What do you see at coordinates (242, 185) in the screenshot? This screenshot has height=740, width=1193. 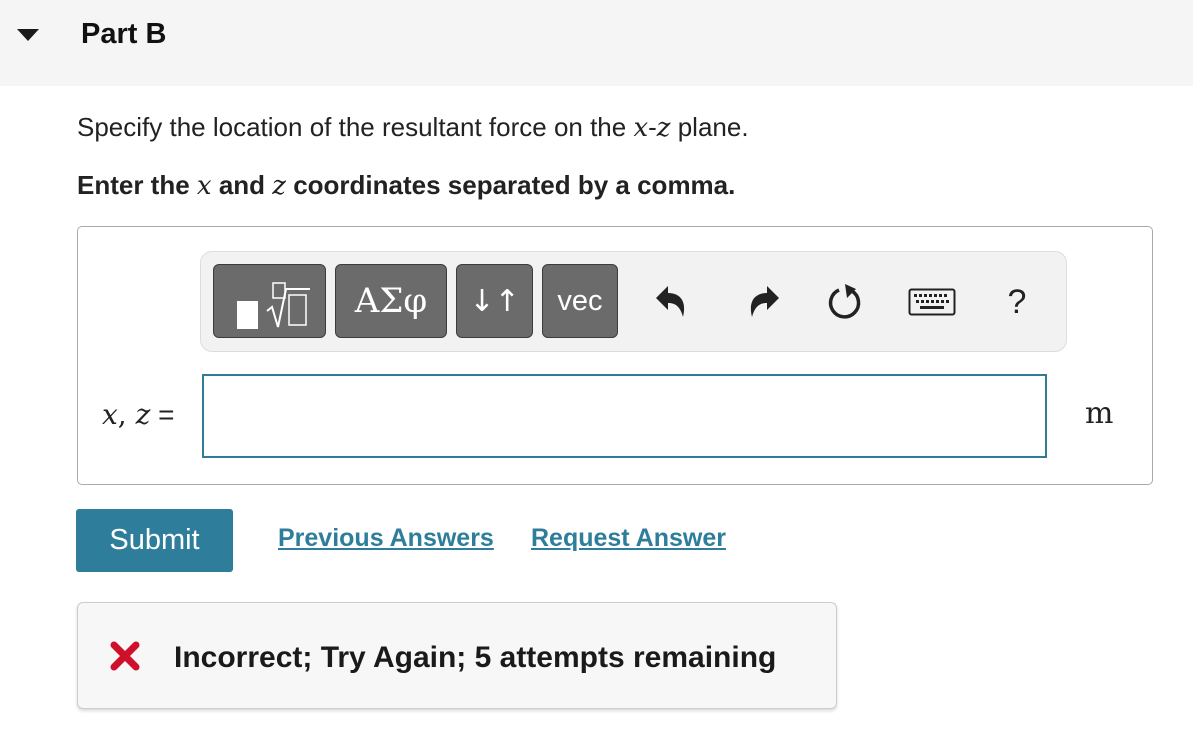 I see `instruction-and: and` at bounding box center [242, 185].